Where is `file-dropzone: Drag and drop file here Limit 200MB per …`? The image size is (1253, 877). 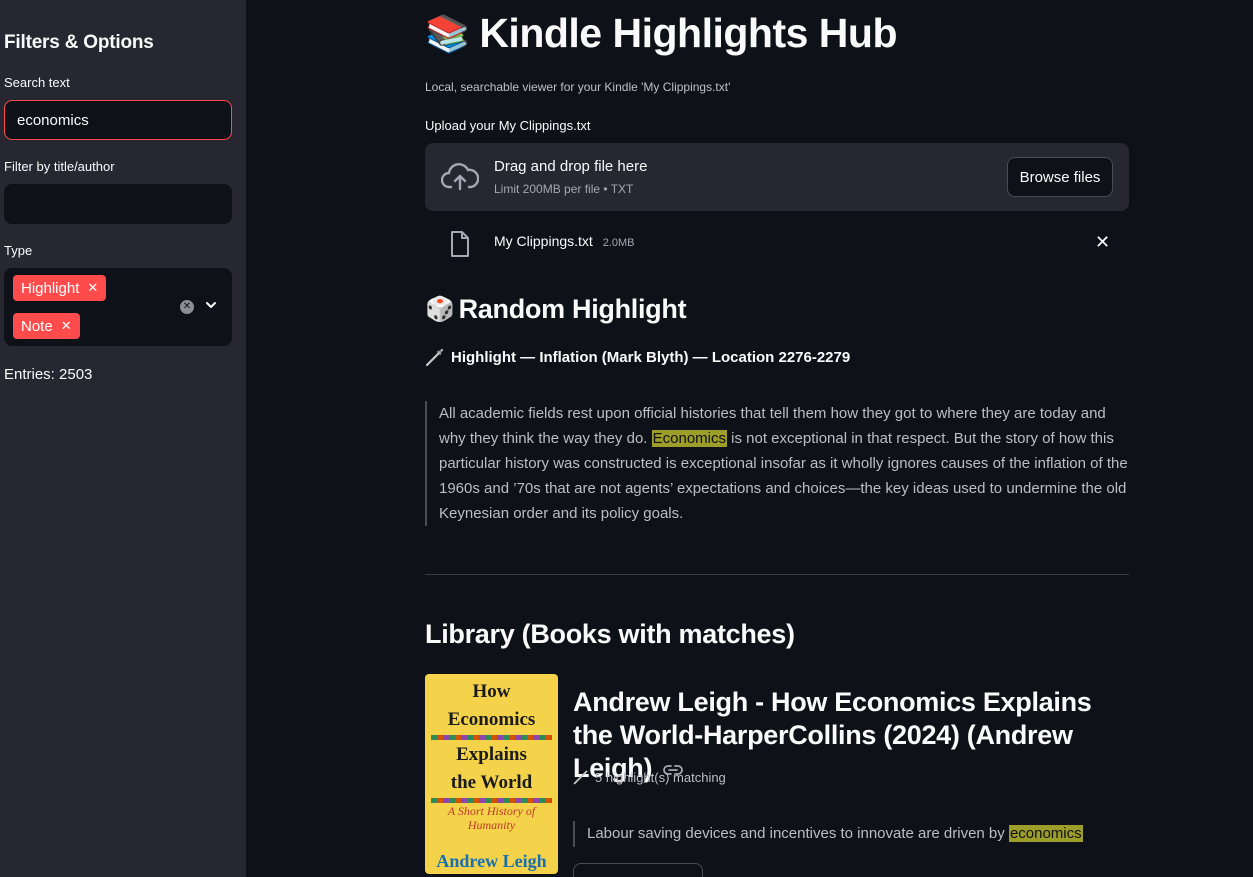 file-dropzone: Drag and drop file here Limit 200MB per … is located at coordinates (777, 177).